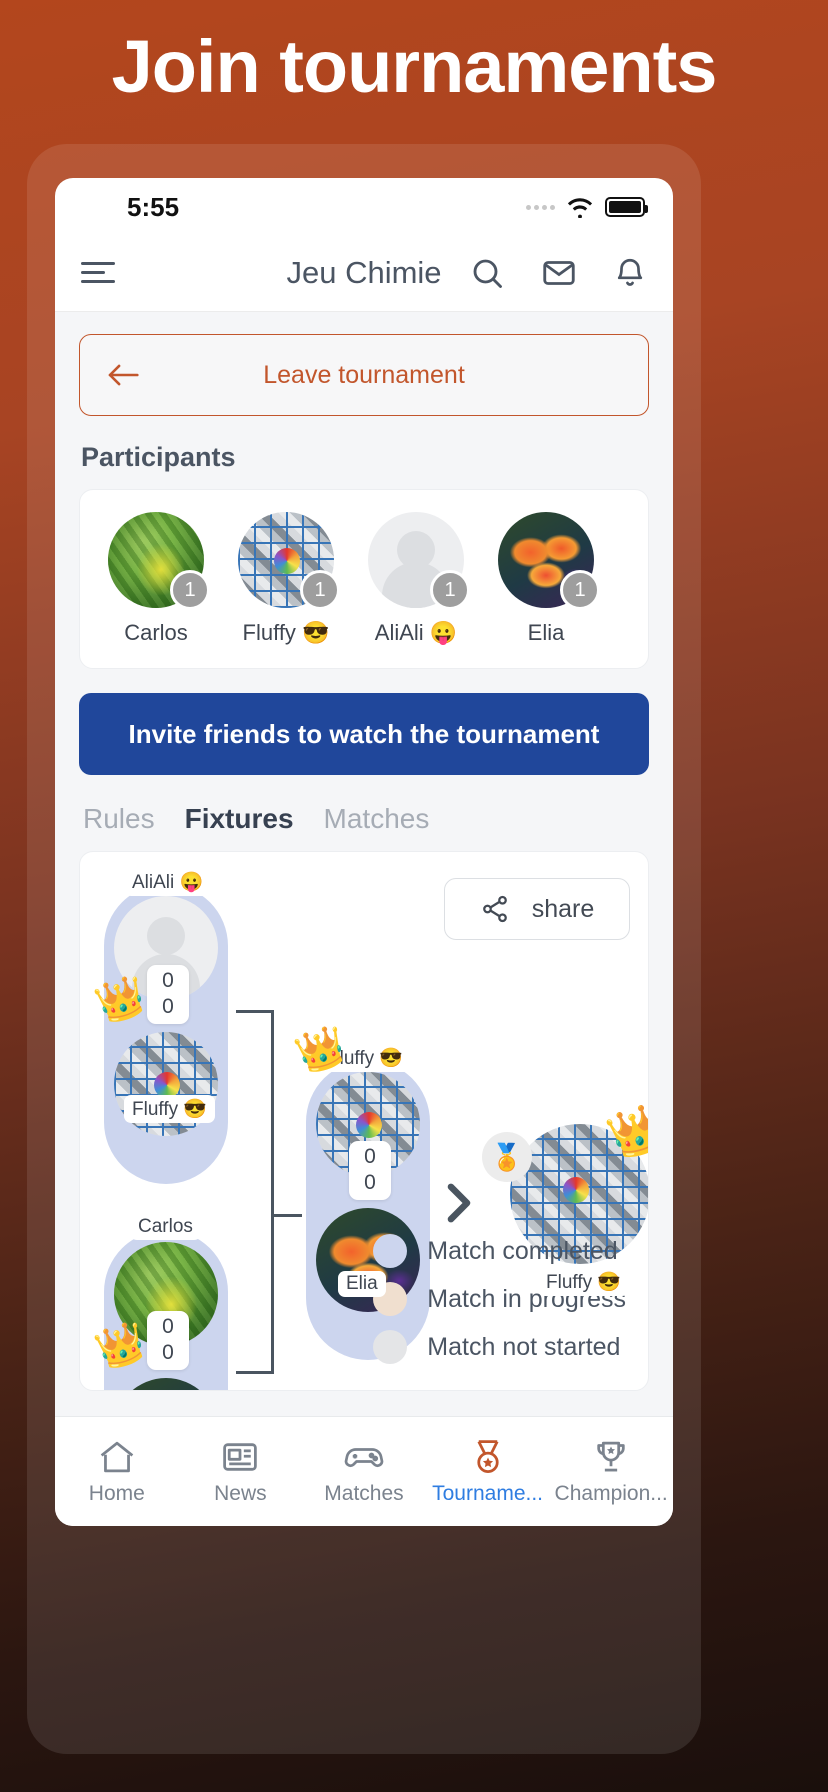 The width and height of the screenshot is (828, 1792). I want to click on participant-item: 1 Elia, so click(546, 579).